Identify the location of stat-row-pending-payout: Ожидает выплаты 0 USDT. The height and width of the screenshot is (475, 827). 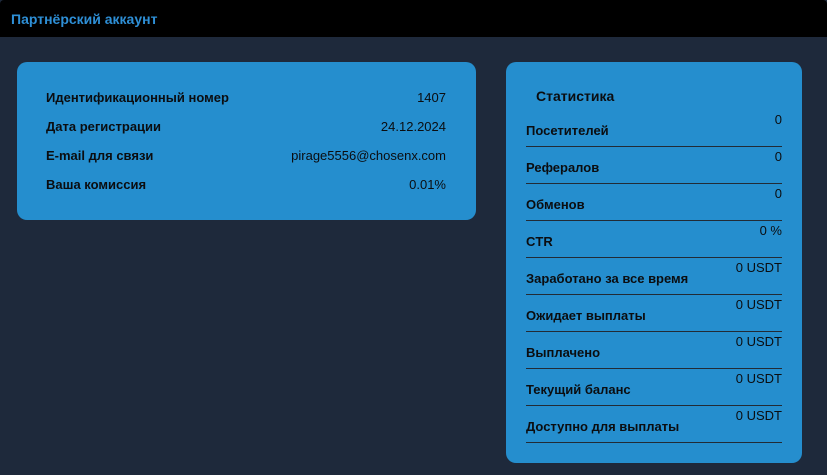
(654, 313).